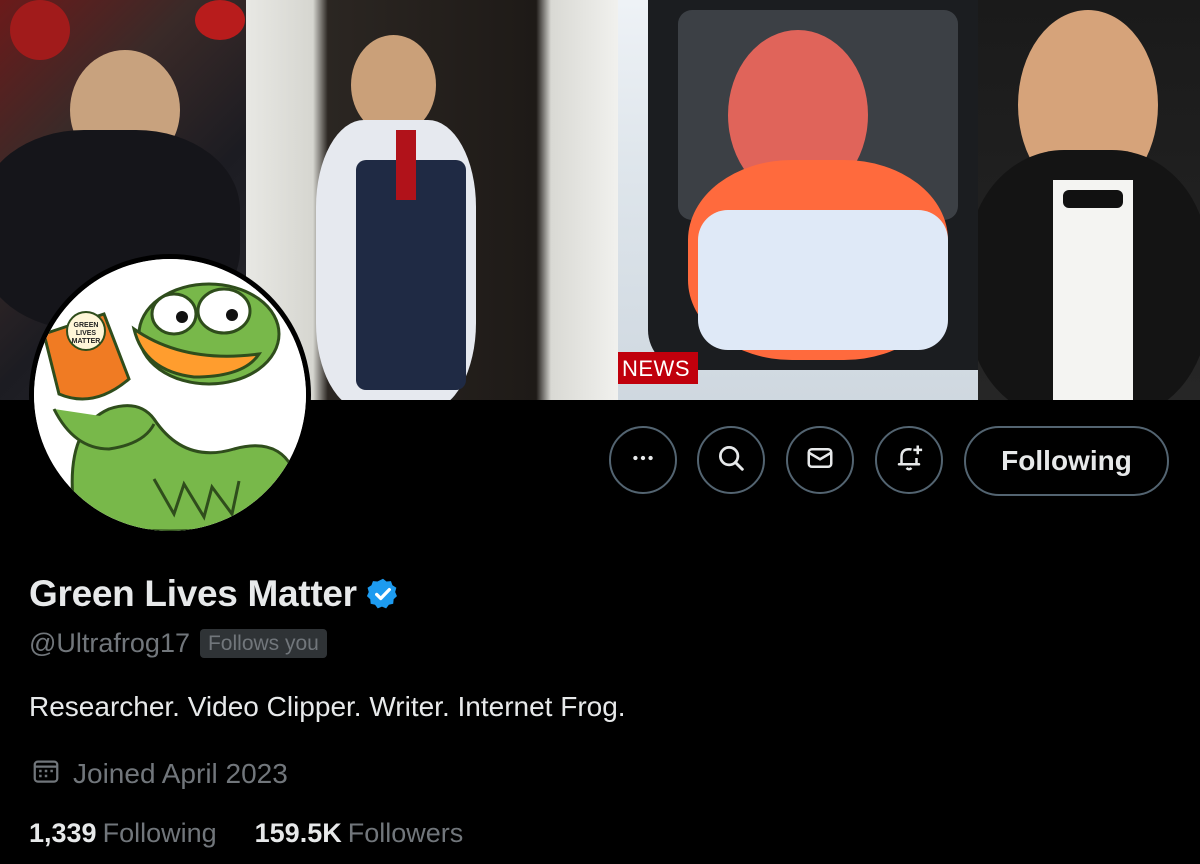  What do you see at coordinates (159, 833) in the screenshot?
I see `following-label: Following` at bounding box center [159, 833].